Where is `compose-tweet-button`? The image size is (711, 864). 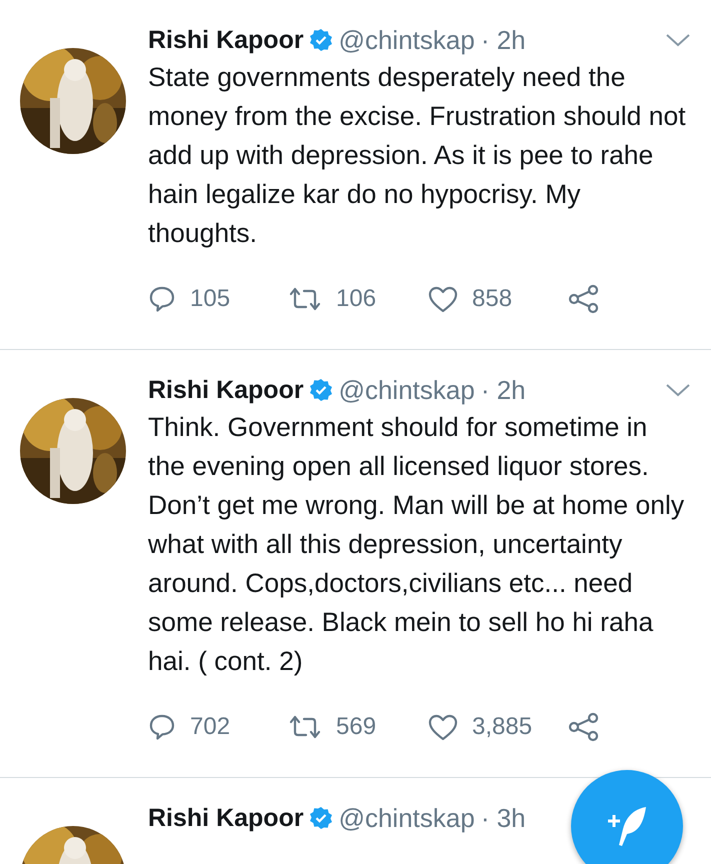 compose-tweet-button is located at coordinates (627, 817).